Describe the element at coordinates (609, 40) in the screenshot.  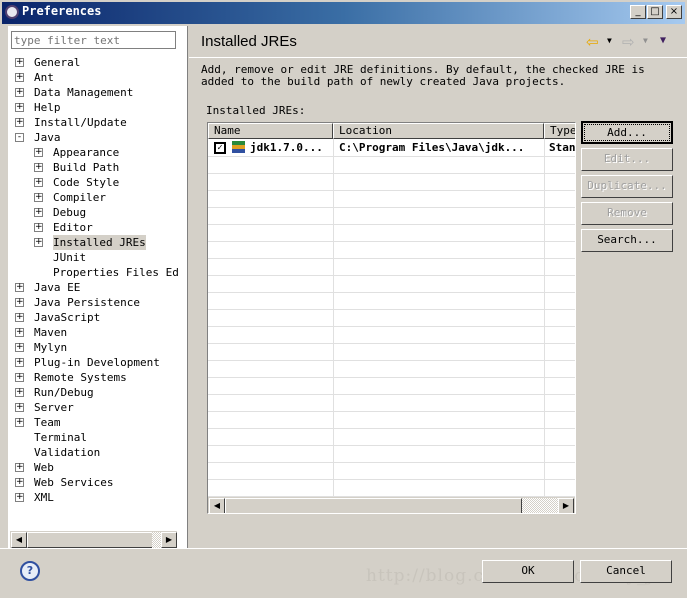
I see `back-dropdown-icon: ▼` at that location.